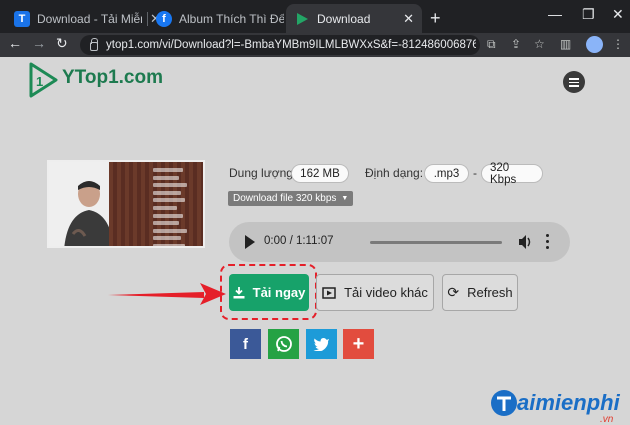  What do you see at coordinates (588, 14) in the screenshot?
I see `maximize-icon: ❐` at bounding box center [588, 14].